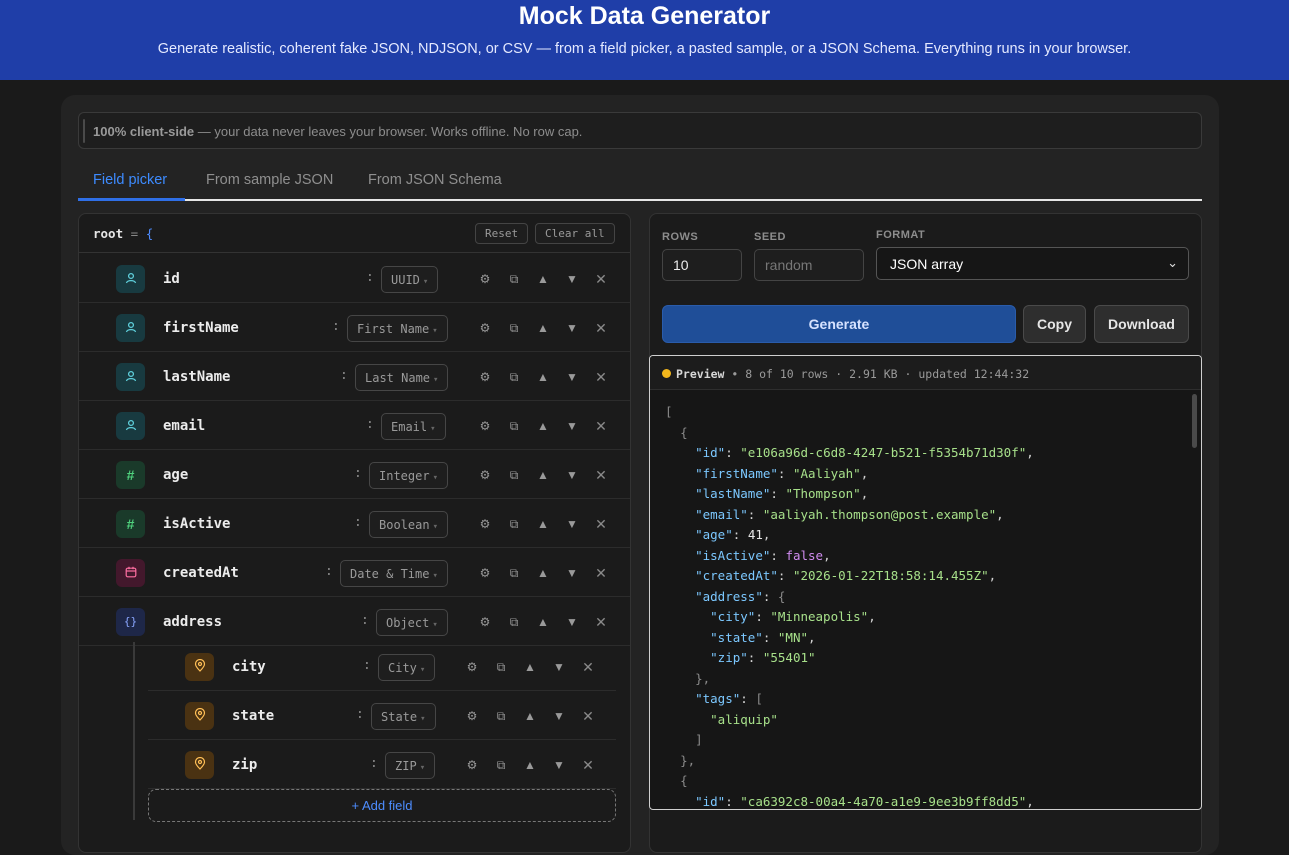  I want to click on field-name: city, so click(249, 667).